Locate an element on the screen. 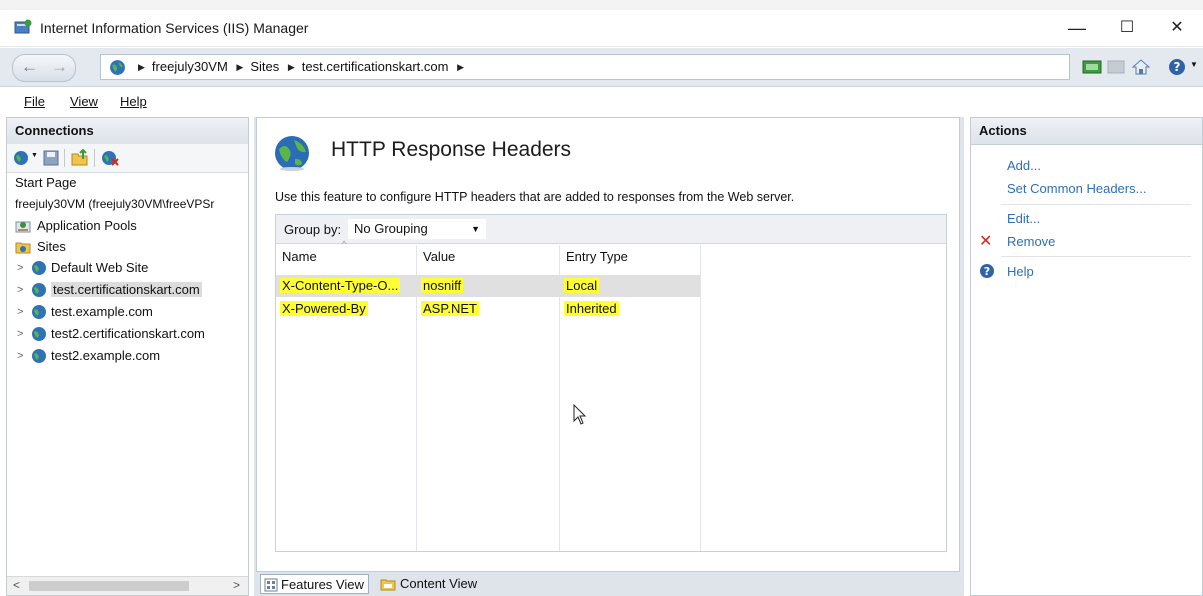 Image resolution: width=1203 pixels, height=596 pixels. horizontal-scrollbar: < > is located at coordinates (127, 585).